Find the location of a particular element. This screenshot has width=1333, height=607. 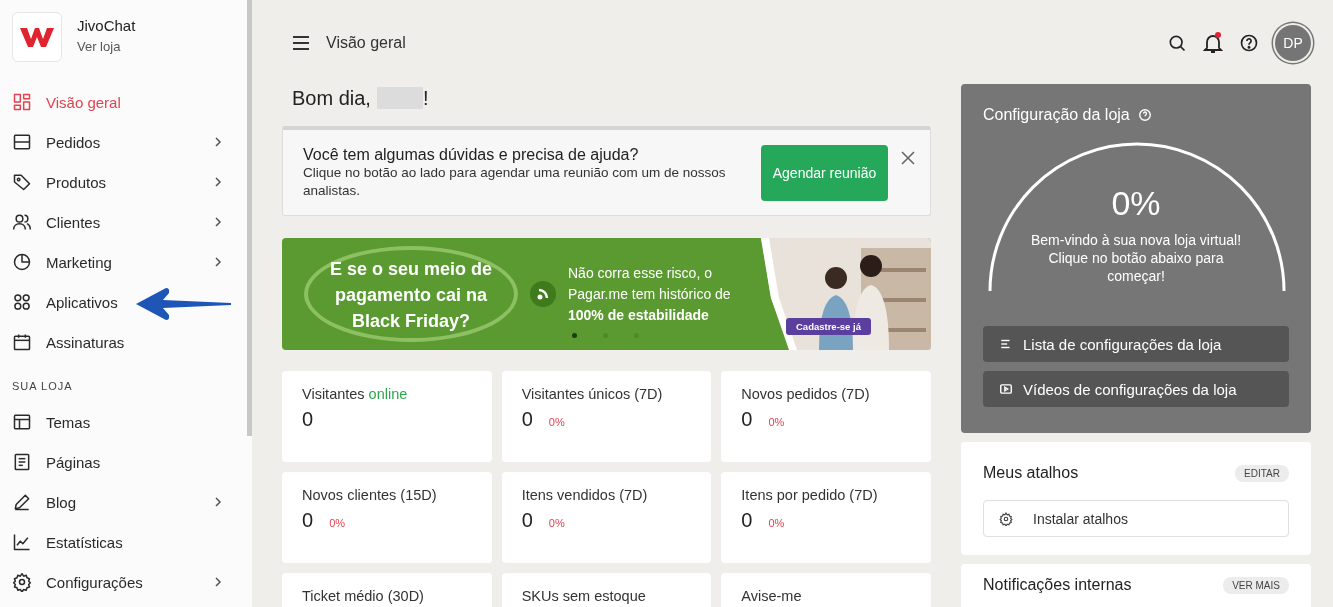

greeting-text: ! is located at coordinates (425, 98).